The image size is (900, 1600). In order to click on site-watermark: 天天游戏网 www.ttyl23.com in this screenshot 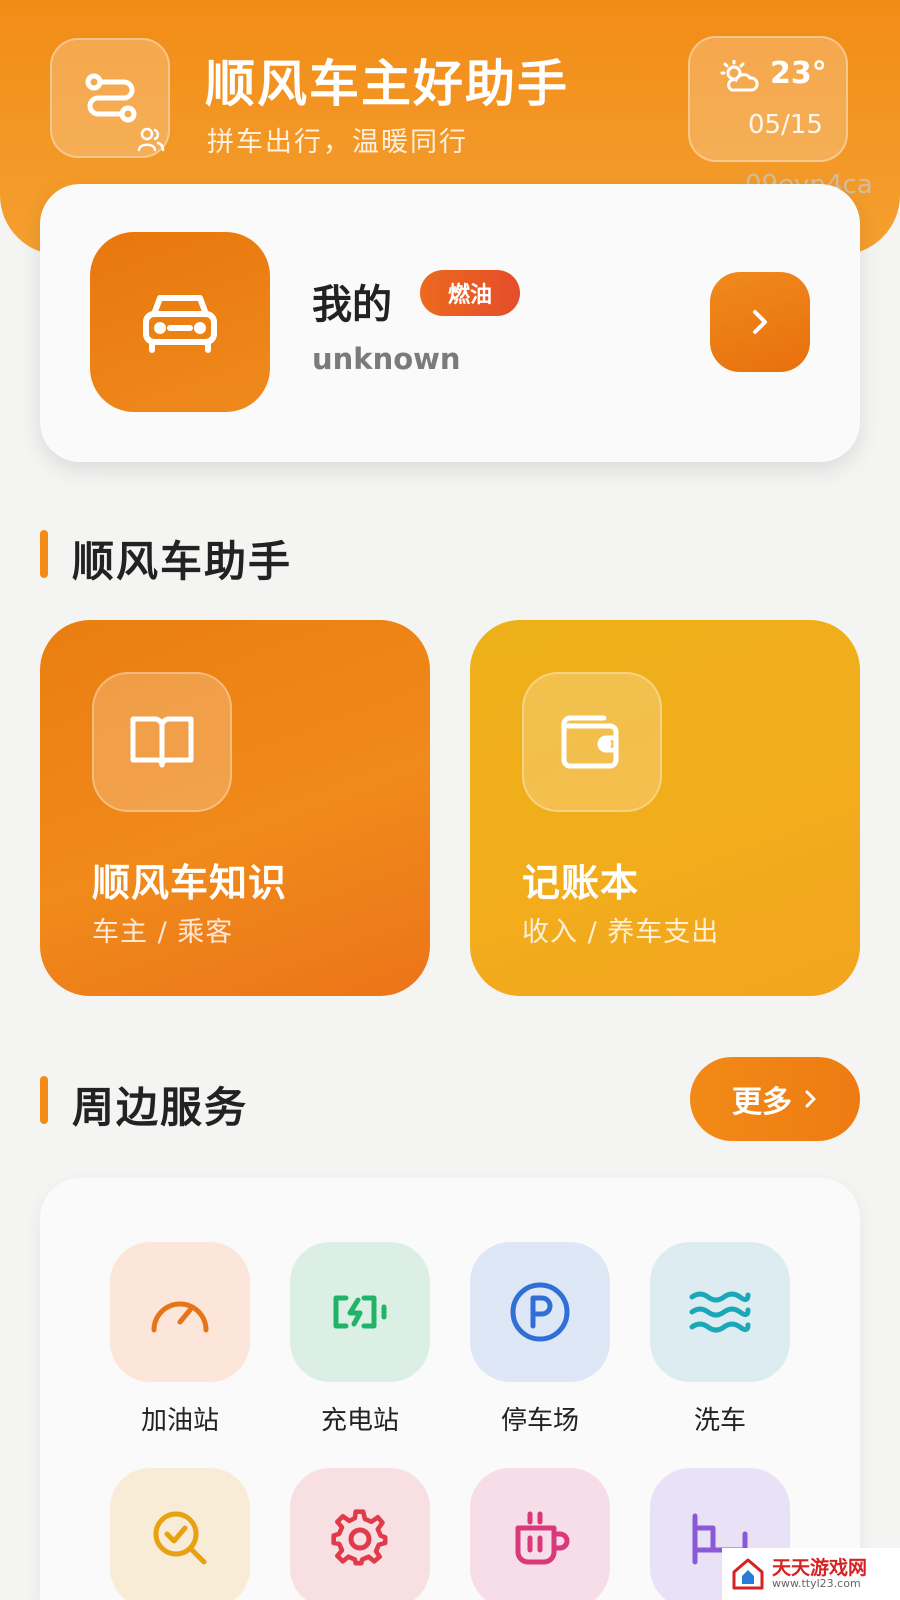, I will do `click(811, 1574)`.